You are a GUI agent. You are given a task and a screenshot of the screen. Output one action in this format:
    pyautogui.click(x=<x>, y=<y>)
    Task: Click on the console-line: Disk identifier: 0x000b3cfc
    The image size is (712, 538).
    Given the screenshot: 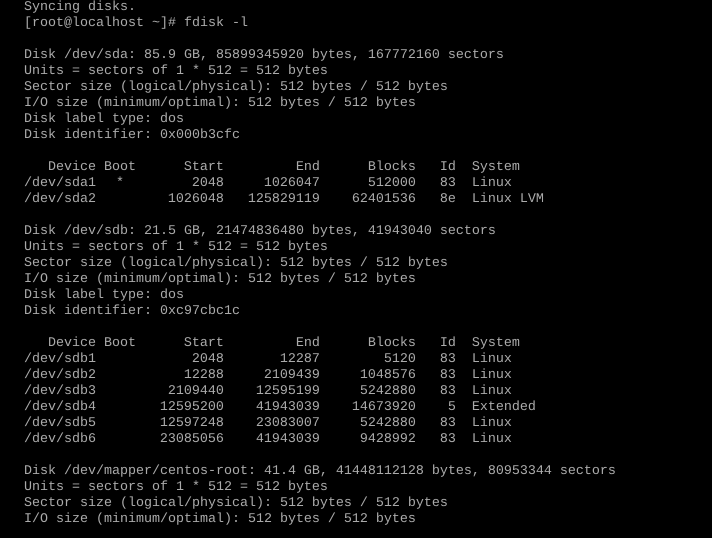 What is the action you would take?
    pyautogui.click(x=132, y=136)
    